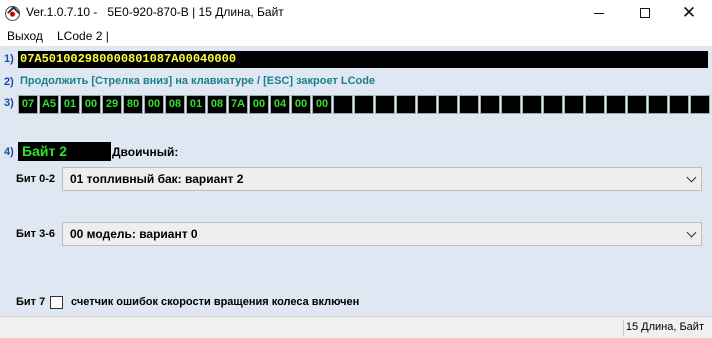 Image resolution: width=712 pixels, height=338 pixels. Describe the element at coordinates (280, 104) in the screenshot. I see `byte-cell: 04` at that location.